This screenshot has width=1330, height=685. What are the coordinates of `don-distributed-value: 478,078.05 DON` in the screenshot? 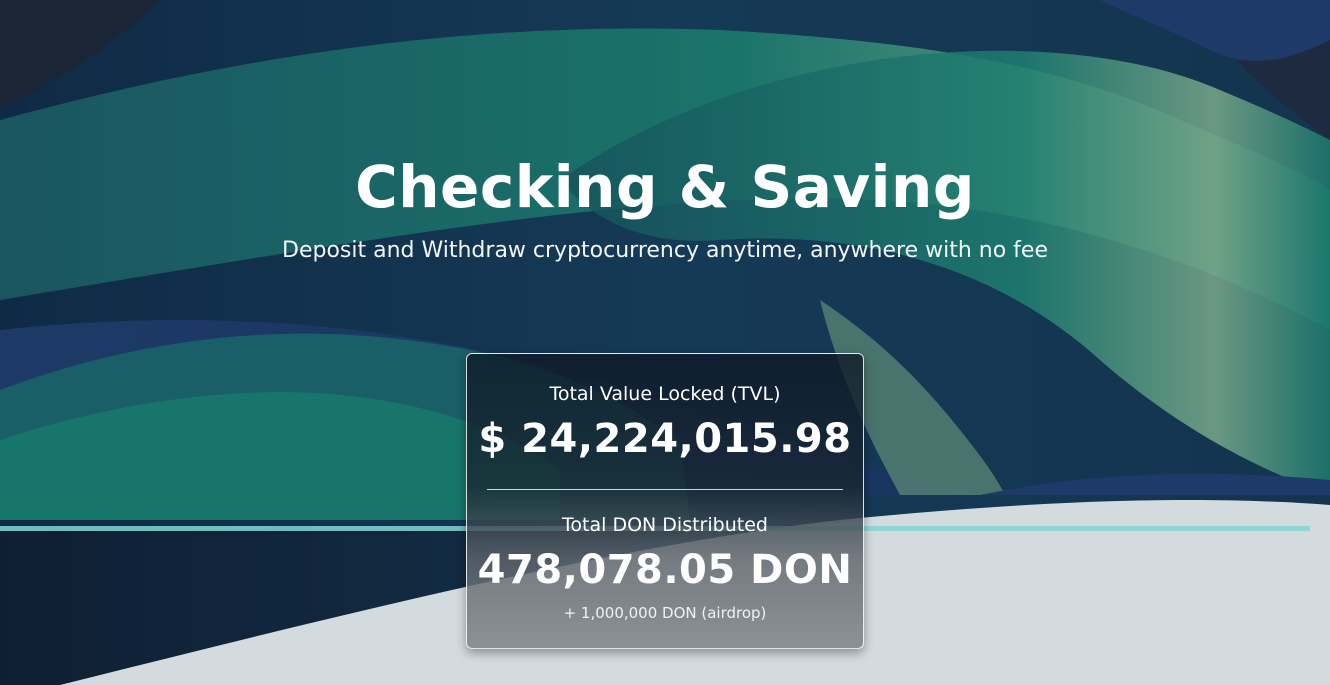 It's located at (665, 570).